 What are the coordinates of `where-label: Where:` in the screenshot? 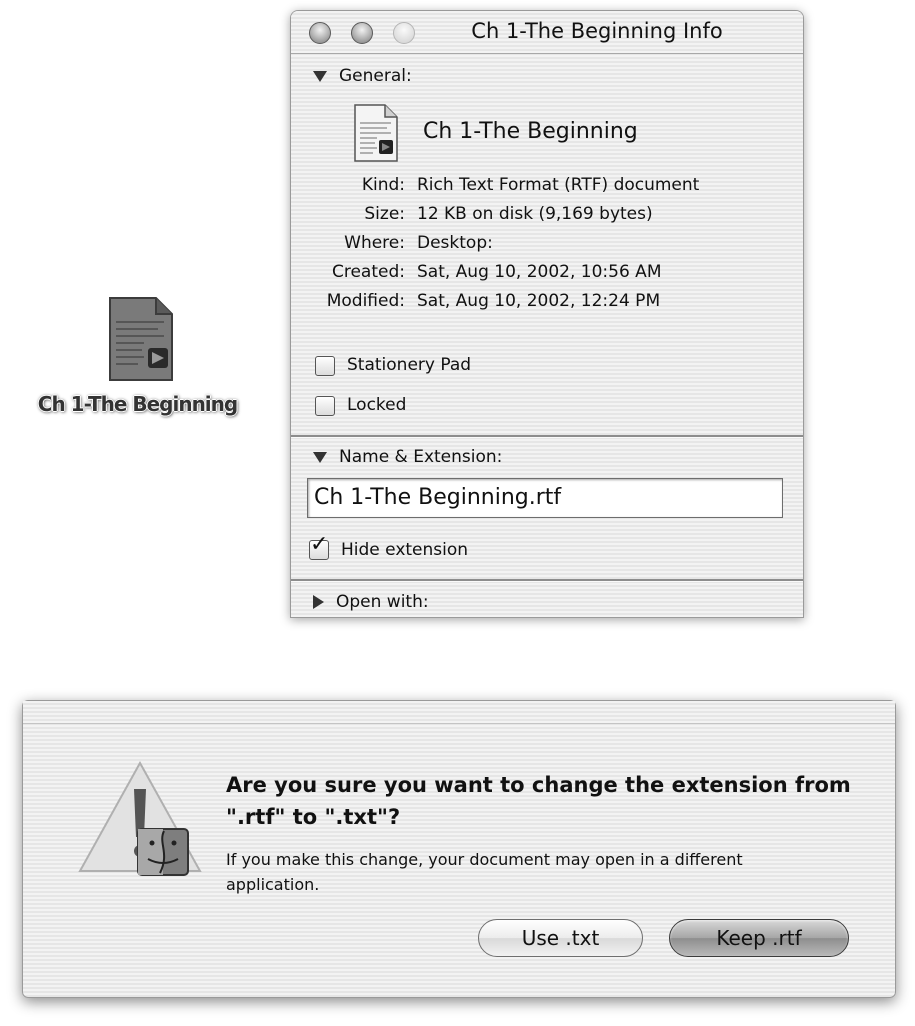 It's located at (374, 243).